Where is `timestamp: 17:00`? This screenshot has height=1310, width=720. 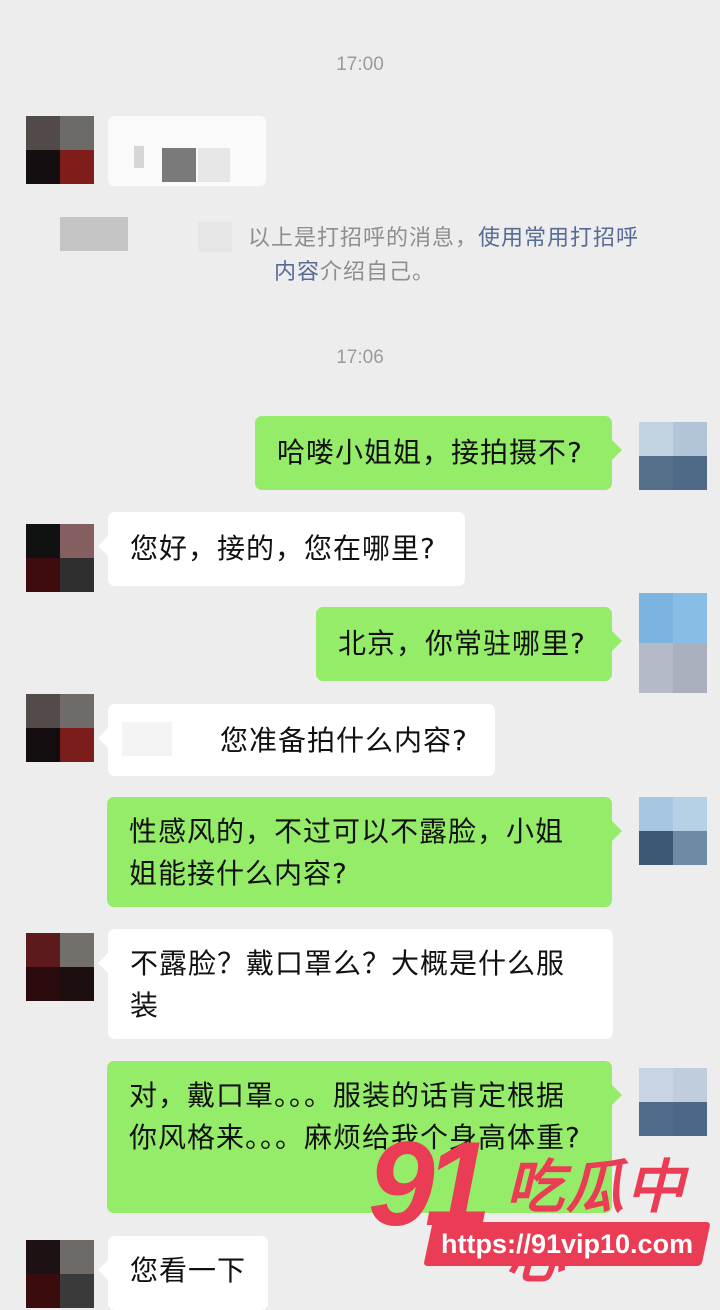 timestamp: 17:00 is located at coordinates (360, 64).